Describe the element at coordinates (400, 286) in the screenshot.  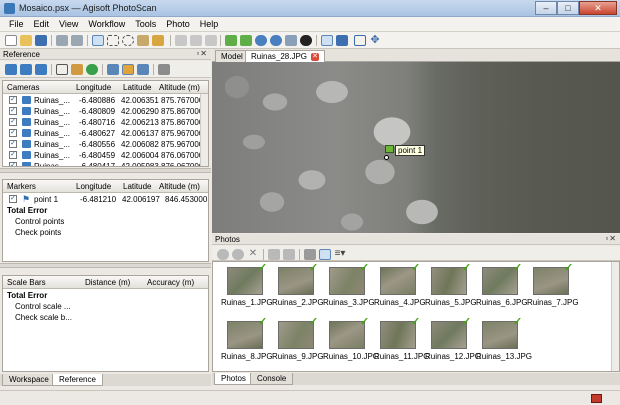
I see `photo-thumbnail: ✓ Ruinas_4.JPG` at that location.